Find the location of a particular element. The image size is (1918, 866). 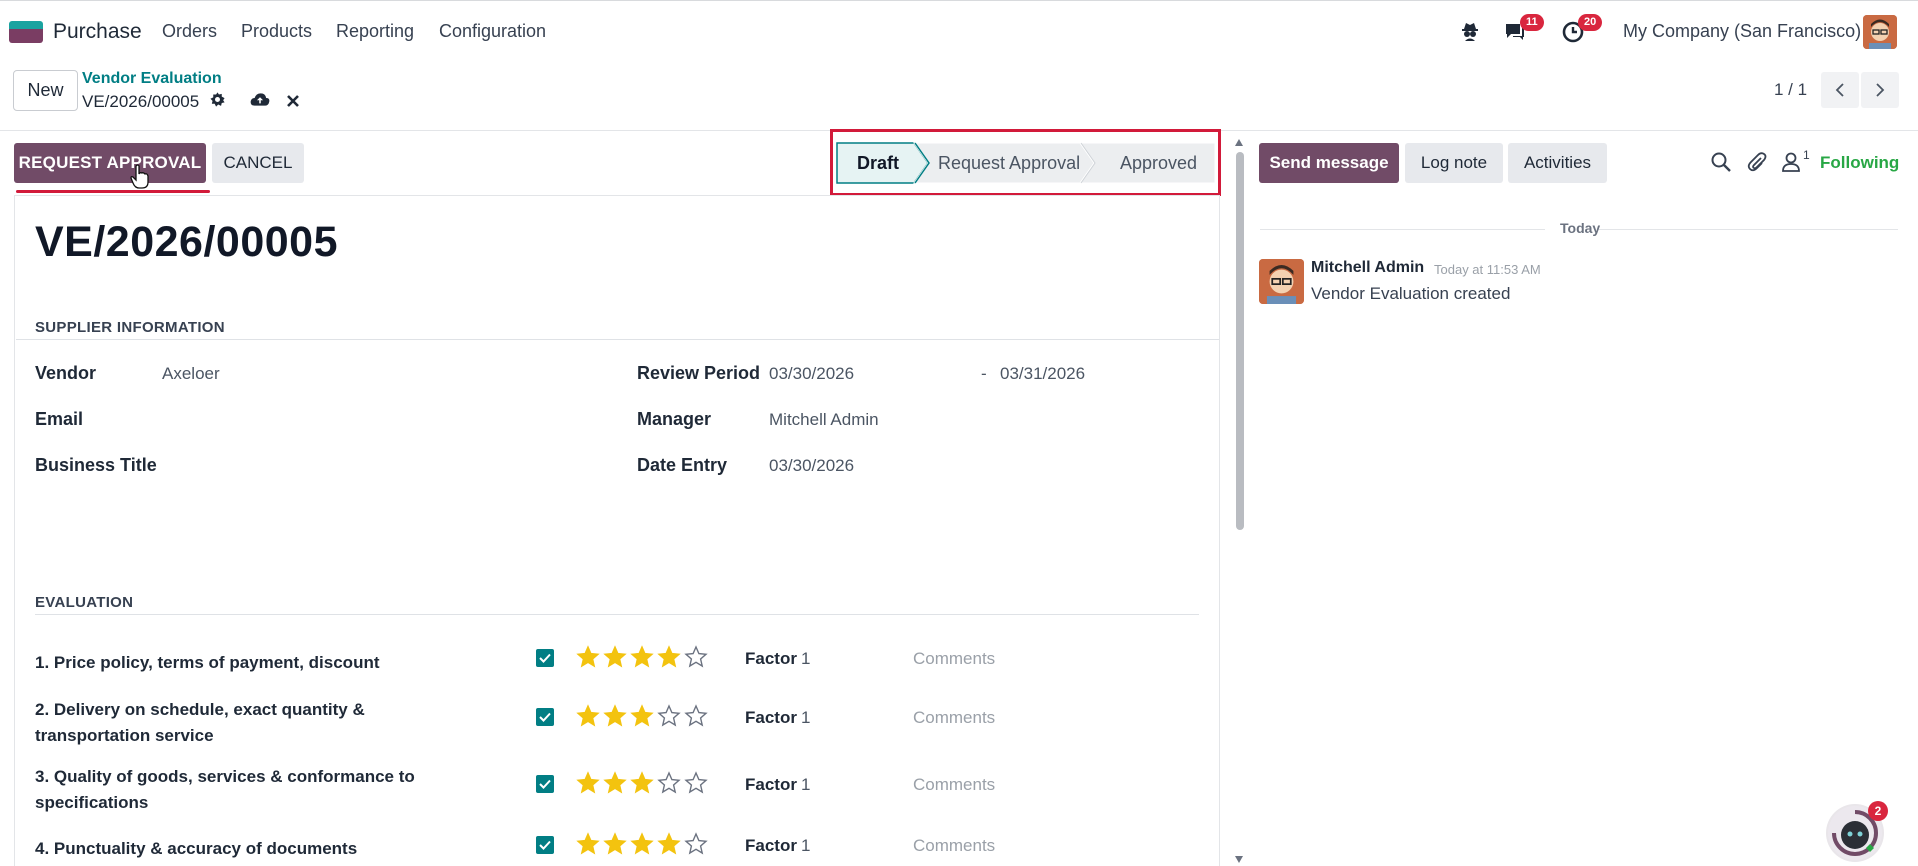

scrollbar-thumb is located at coordinates (1240, 341).